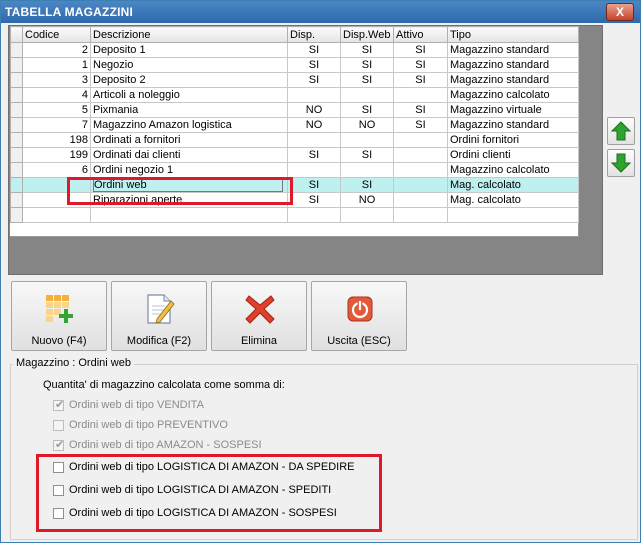 The image size is (641, 543). I want to click on table-row: 6 Ordini negozio 1 Magazzino calcolato, so click(294, 170).